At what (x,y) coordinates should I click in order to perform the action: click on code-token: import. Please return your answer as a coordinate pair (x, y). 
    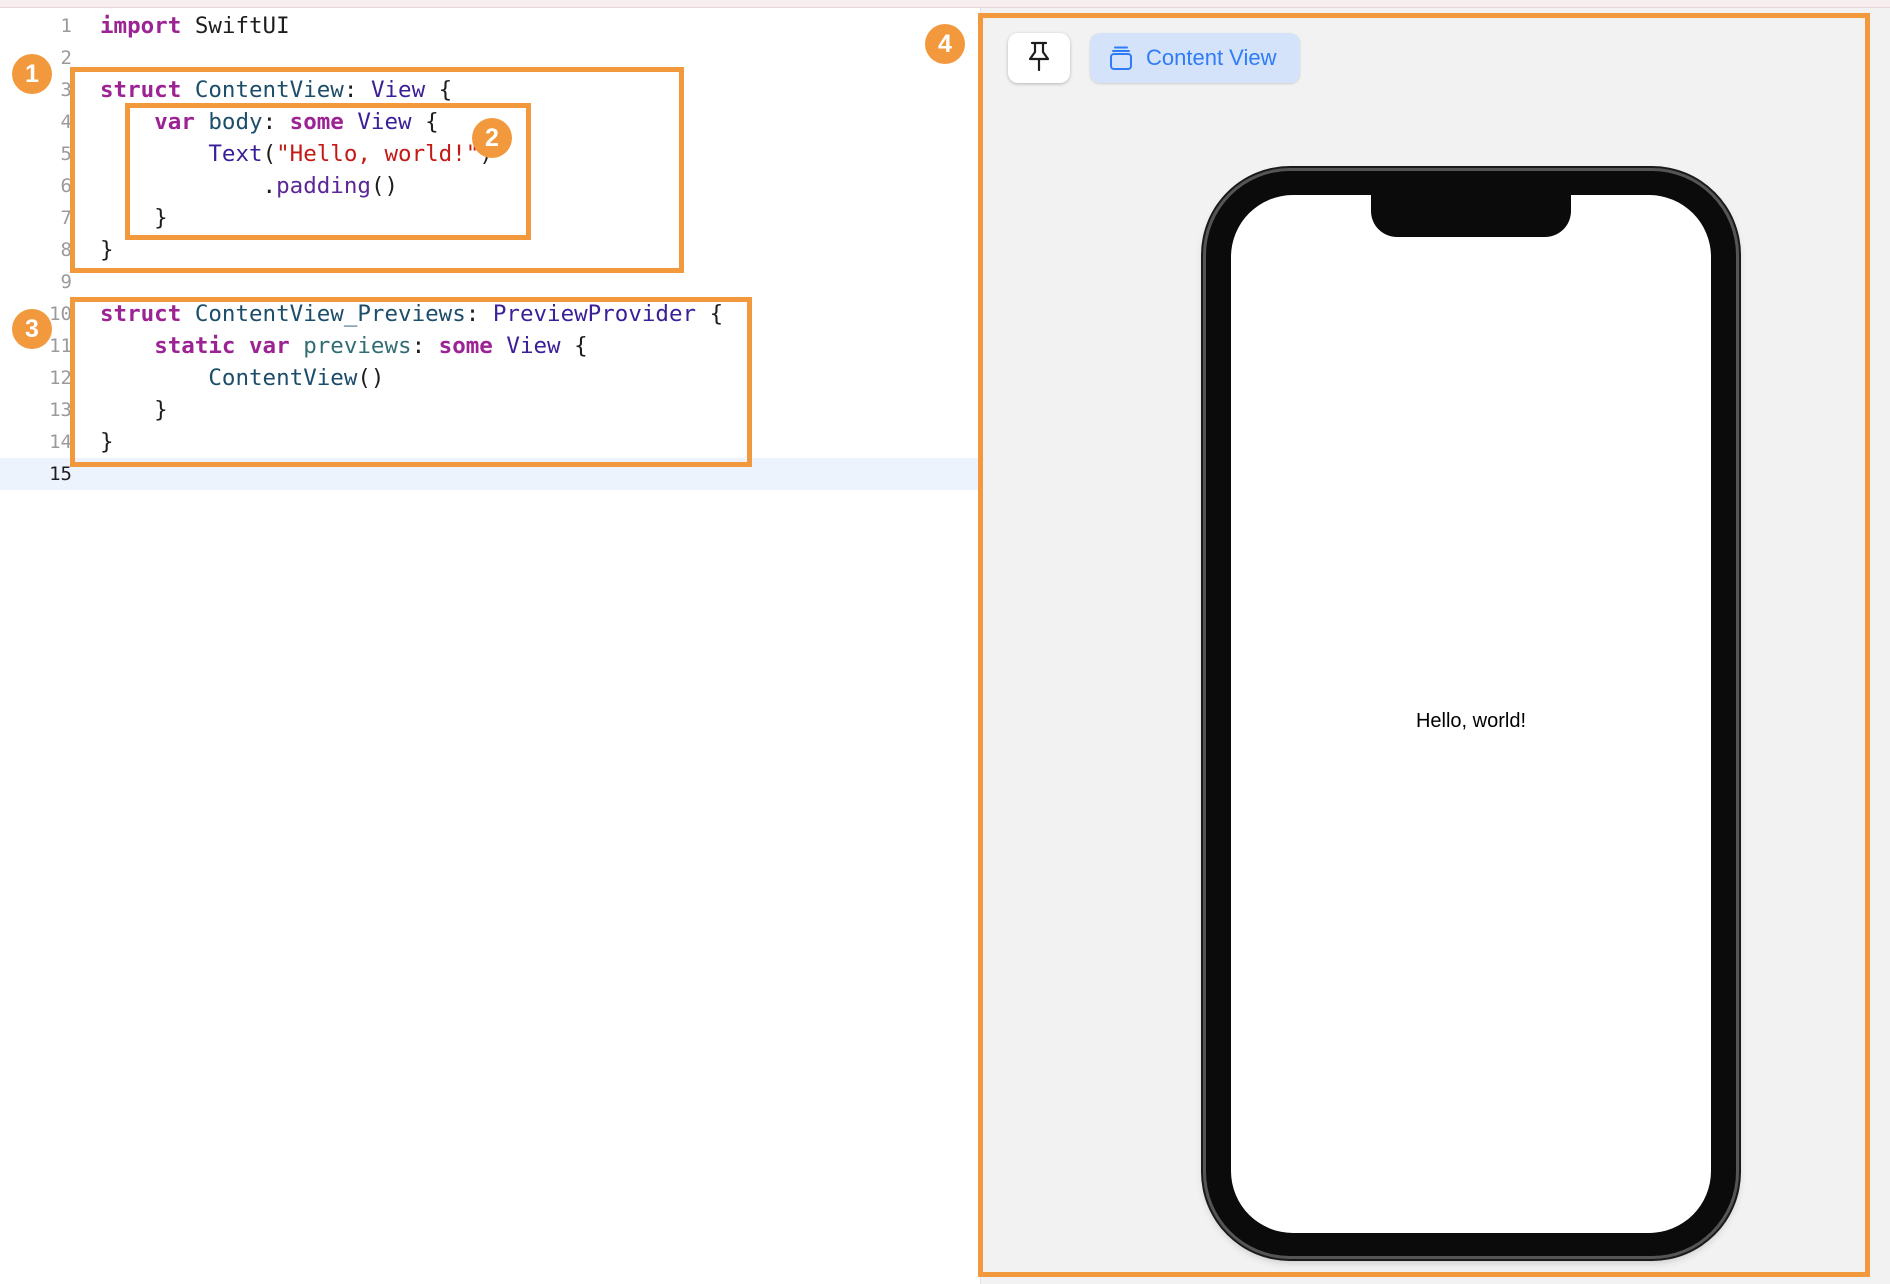
    Looking at the image, I should click on (141, 26).